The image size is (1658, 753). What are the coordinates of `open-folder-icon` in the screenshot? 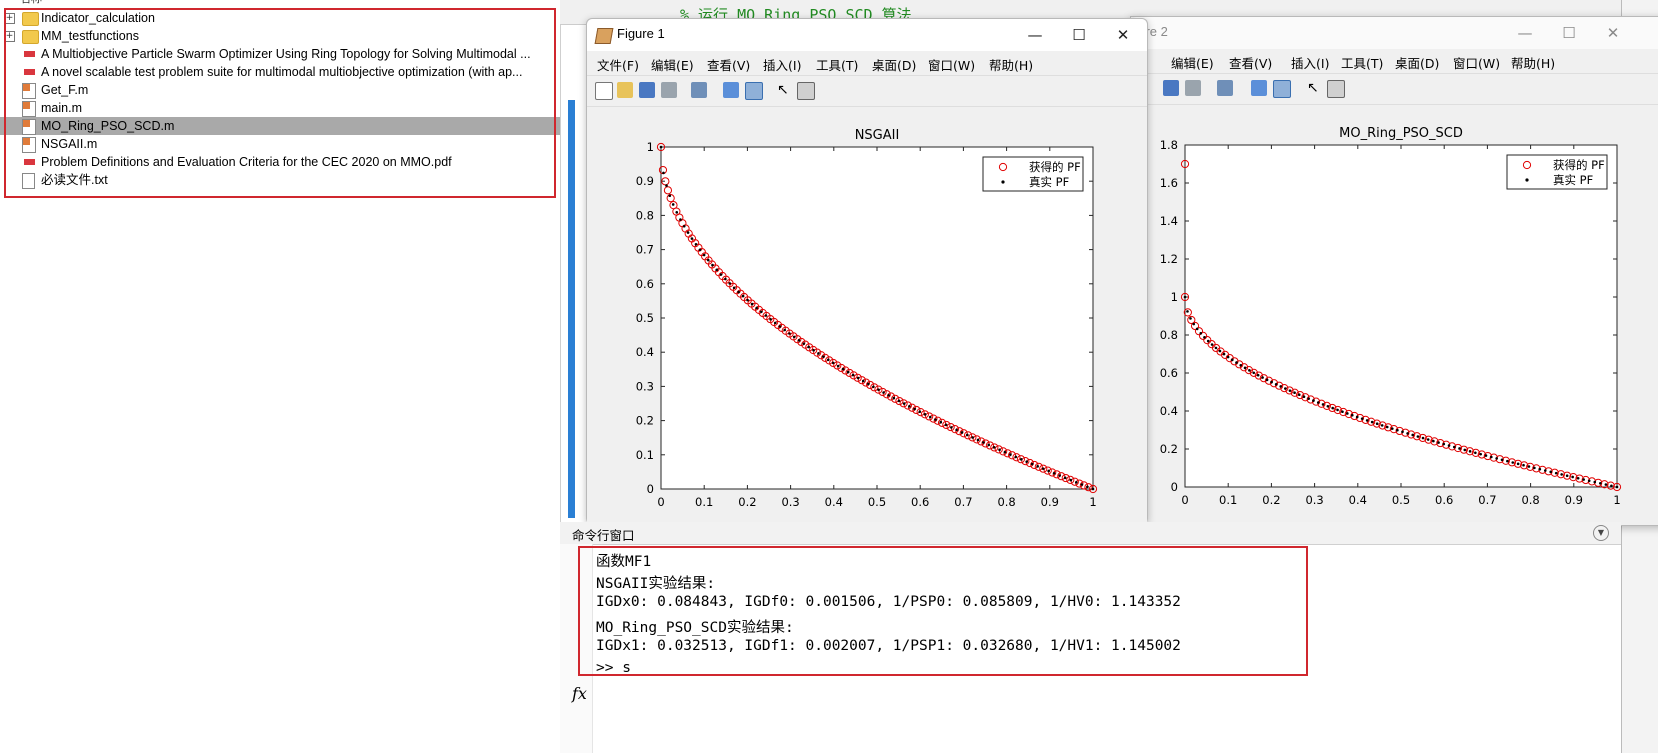 It's located at (625, 90).